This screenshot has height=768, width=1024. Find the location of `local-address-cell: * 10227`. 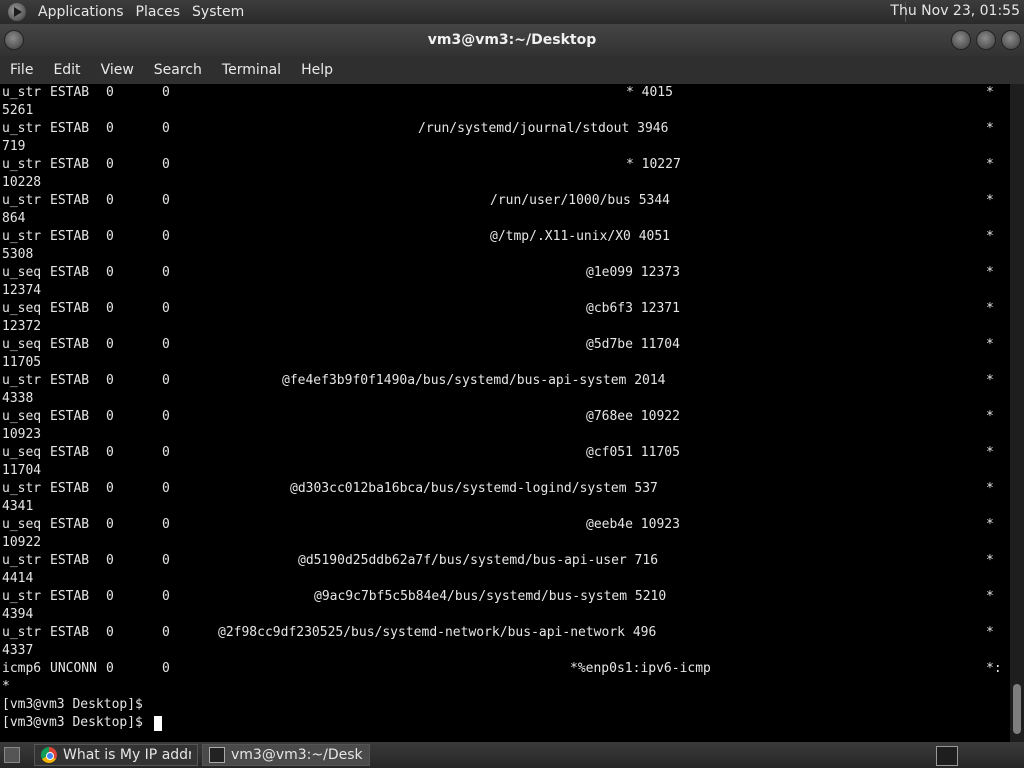

local-address-cell: * 10227 is located at coordinates (653, 164).